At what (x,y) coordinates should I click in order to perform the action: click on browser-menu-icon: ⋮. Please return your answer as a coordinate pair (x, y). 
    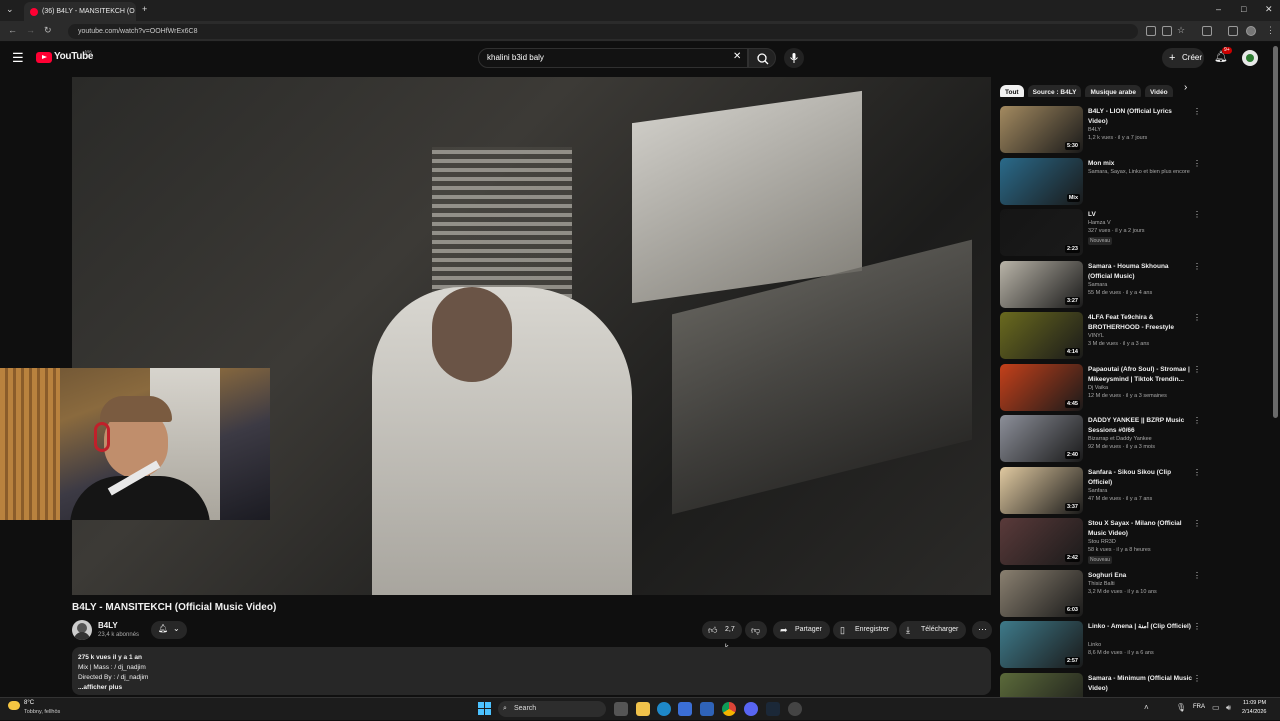
    Looking at the image, I should click on (1270, 30).